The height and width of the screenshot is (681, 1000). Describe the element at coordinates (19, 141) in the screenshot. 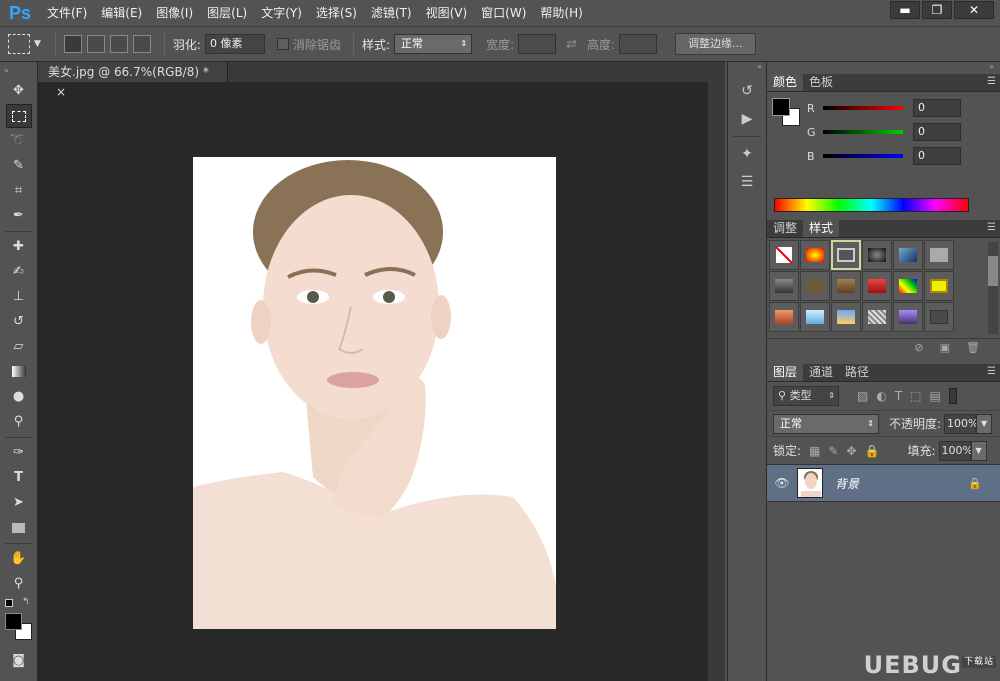

I see `lasso-tool-icon: ➰` at that location.